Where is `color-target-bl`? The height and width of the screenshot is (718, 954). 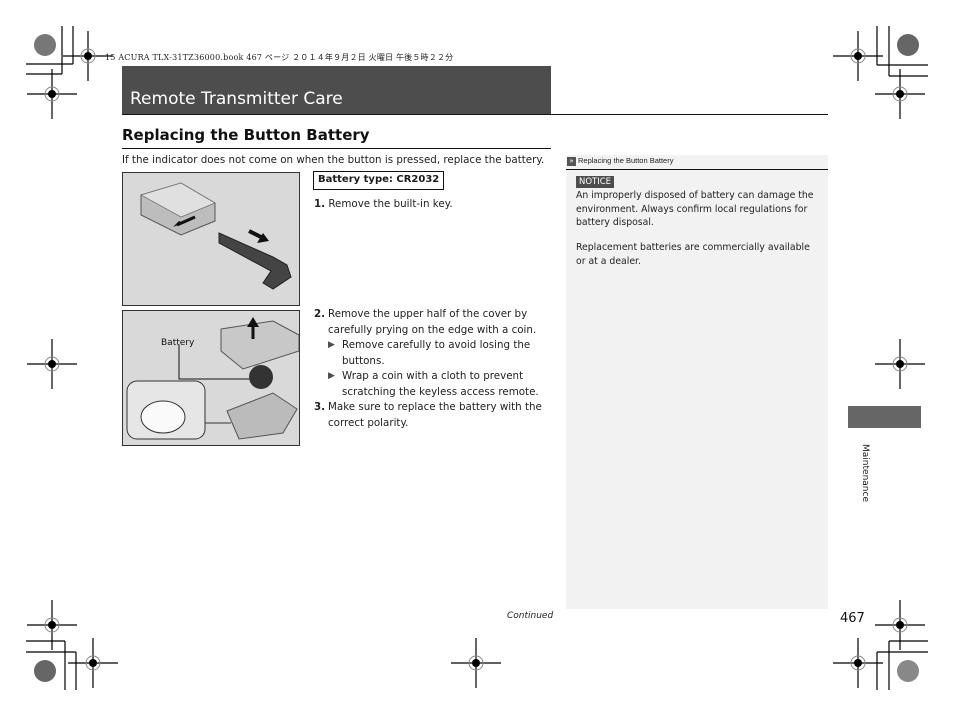
color-target-bl is located at coordinates (45, 671).